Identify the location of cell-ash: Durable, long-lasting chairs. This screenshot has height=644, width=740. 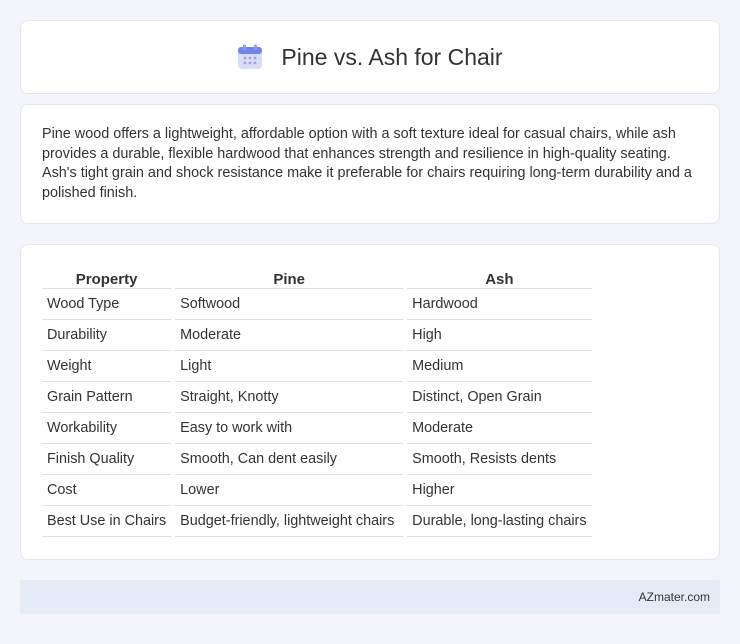
(499, 521).